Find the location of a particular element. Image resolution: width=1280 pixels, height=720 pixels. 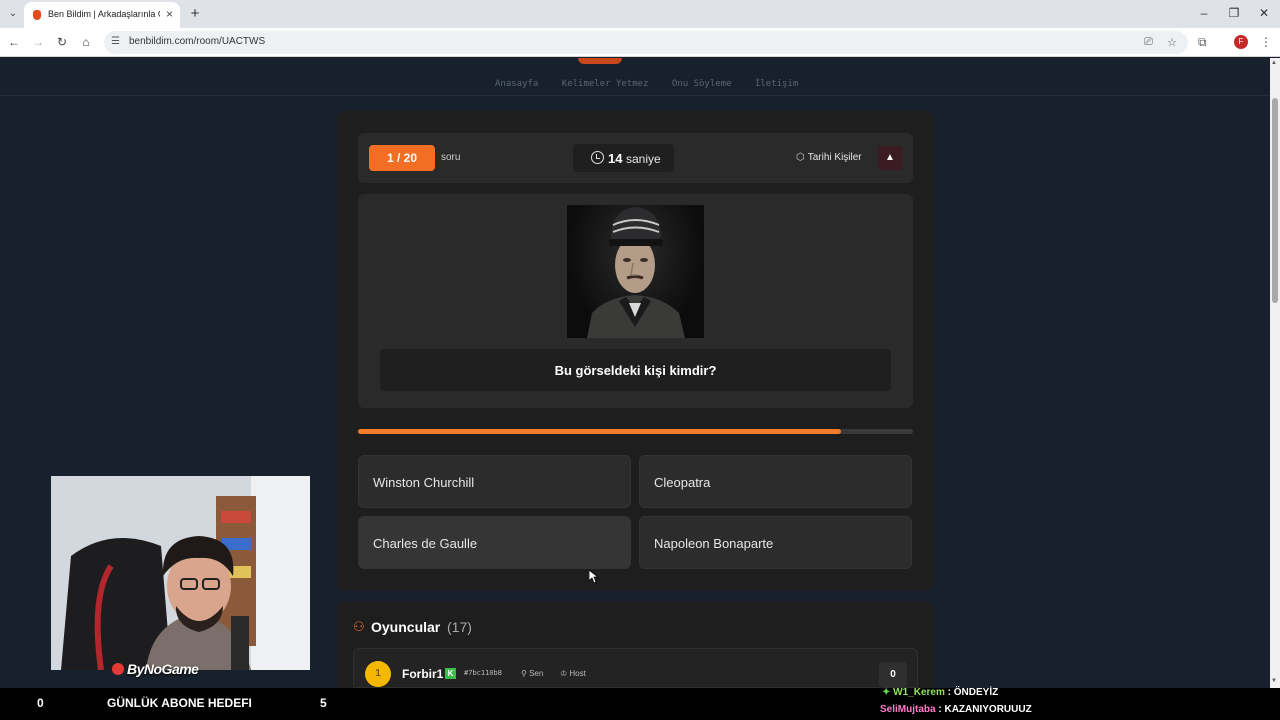

question-image-portrait is located at coordinates (635, 271).